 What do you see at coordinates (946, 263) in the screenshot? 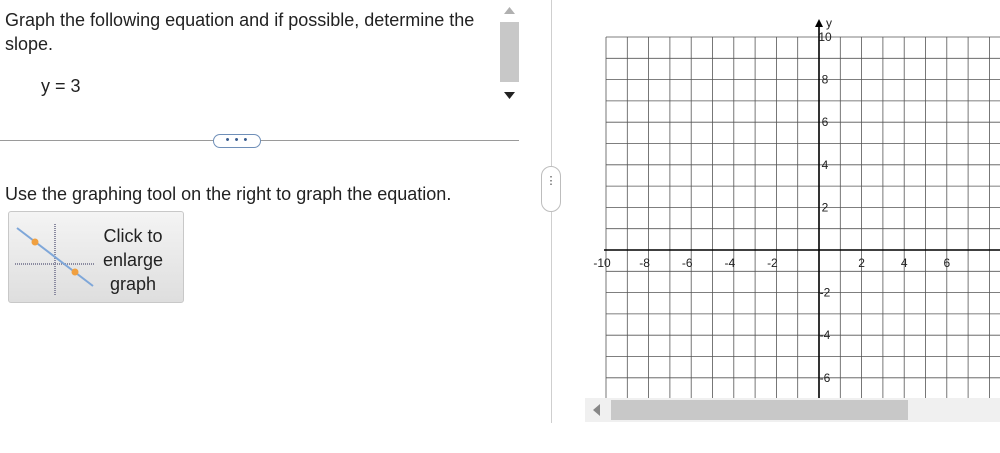
I see `x-tick-label: 6` at bounding box center [946, 263].